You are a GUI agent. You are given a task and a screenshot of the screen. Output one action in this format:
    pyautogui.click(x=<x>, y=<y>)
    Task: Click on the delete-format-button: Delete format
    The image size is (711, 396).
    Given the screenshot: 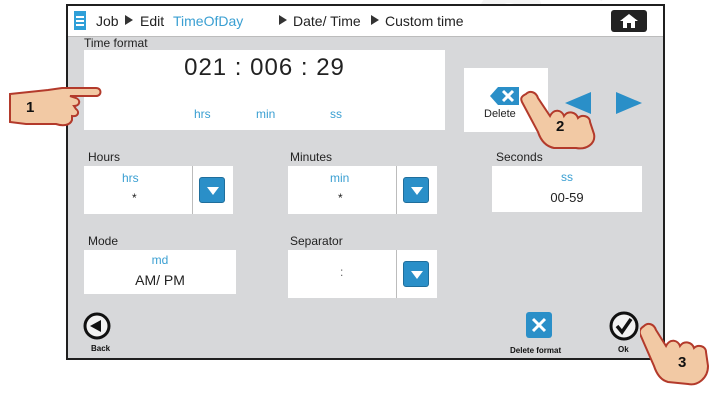 What is the action you would take?
    pyautogui.click(x=543, y=332)
    